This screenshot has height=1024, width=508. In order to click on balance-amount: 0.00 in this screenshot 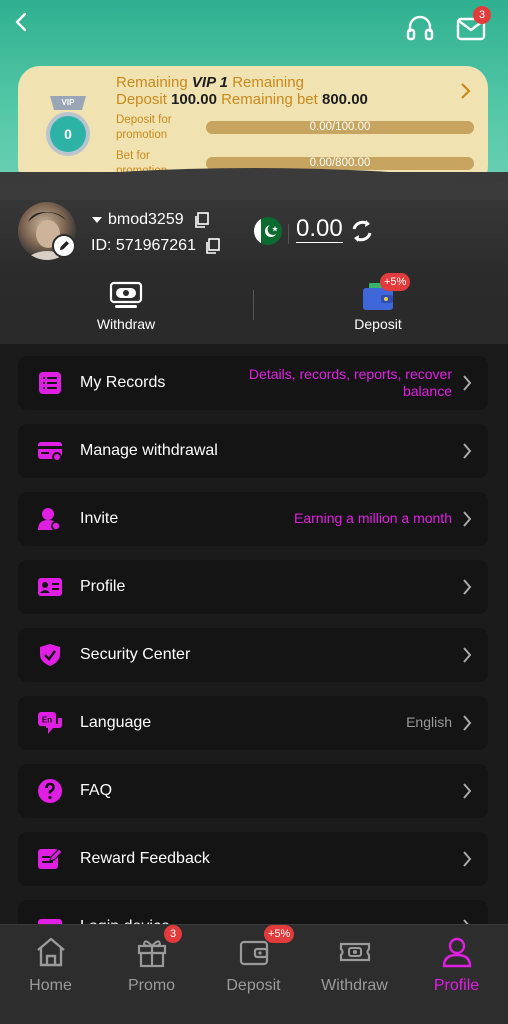, I will do `click(319, 229)`.